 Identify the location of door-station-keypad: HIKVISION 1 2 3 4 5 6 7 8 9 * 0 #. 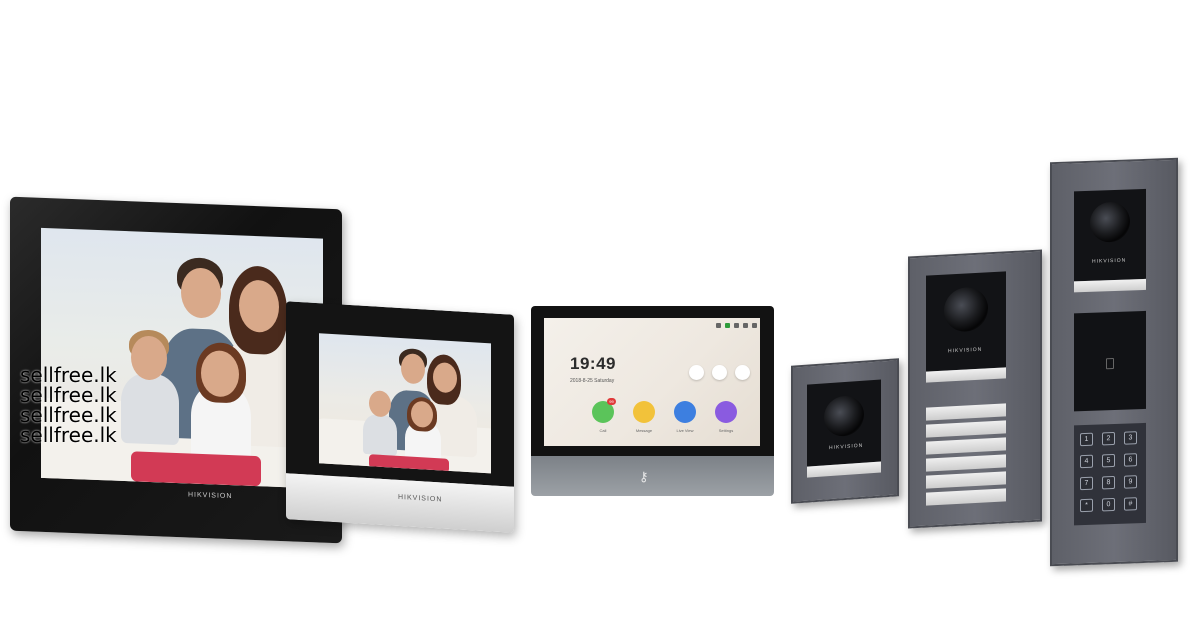
(1114, 362).